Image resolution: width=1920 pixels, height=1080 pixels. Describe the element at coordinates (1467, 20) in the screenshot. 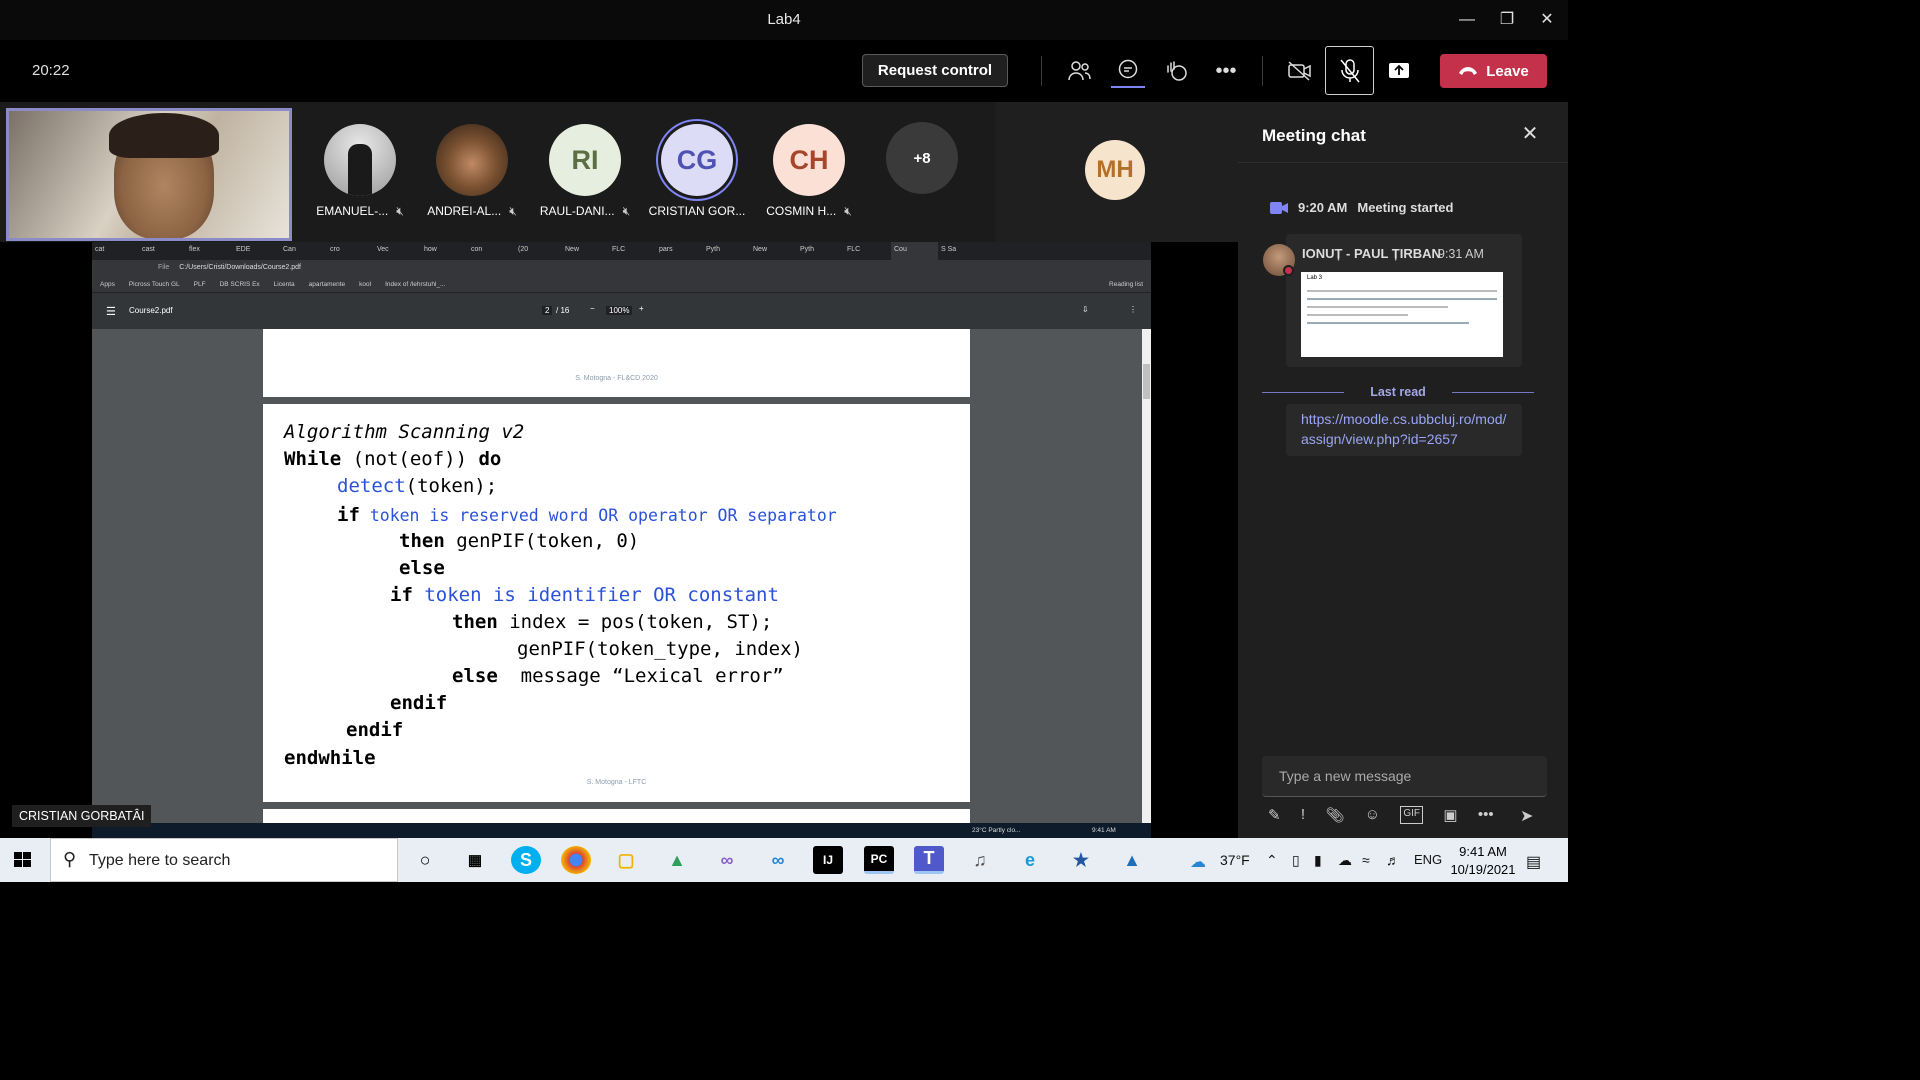

I see `minimize-button: —` at that location.